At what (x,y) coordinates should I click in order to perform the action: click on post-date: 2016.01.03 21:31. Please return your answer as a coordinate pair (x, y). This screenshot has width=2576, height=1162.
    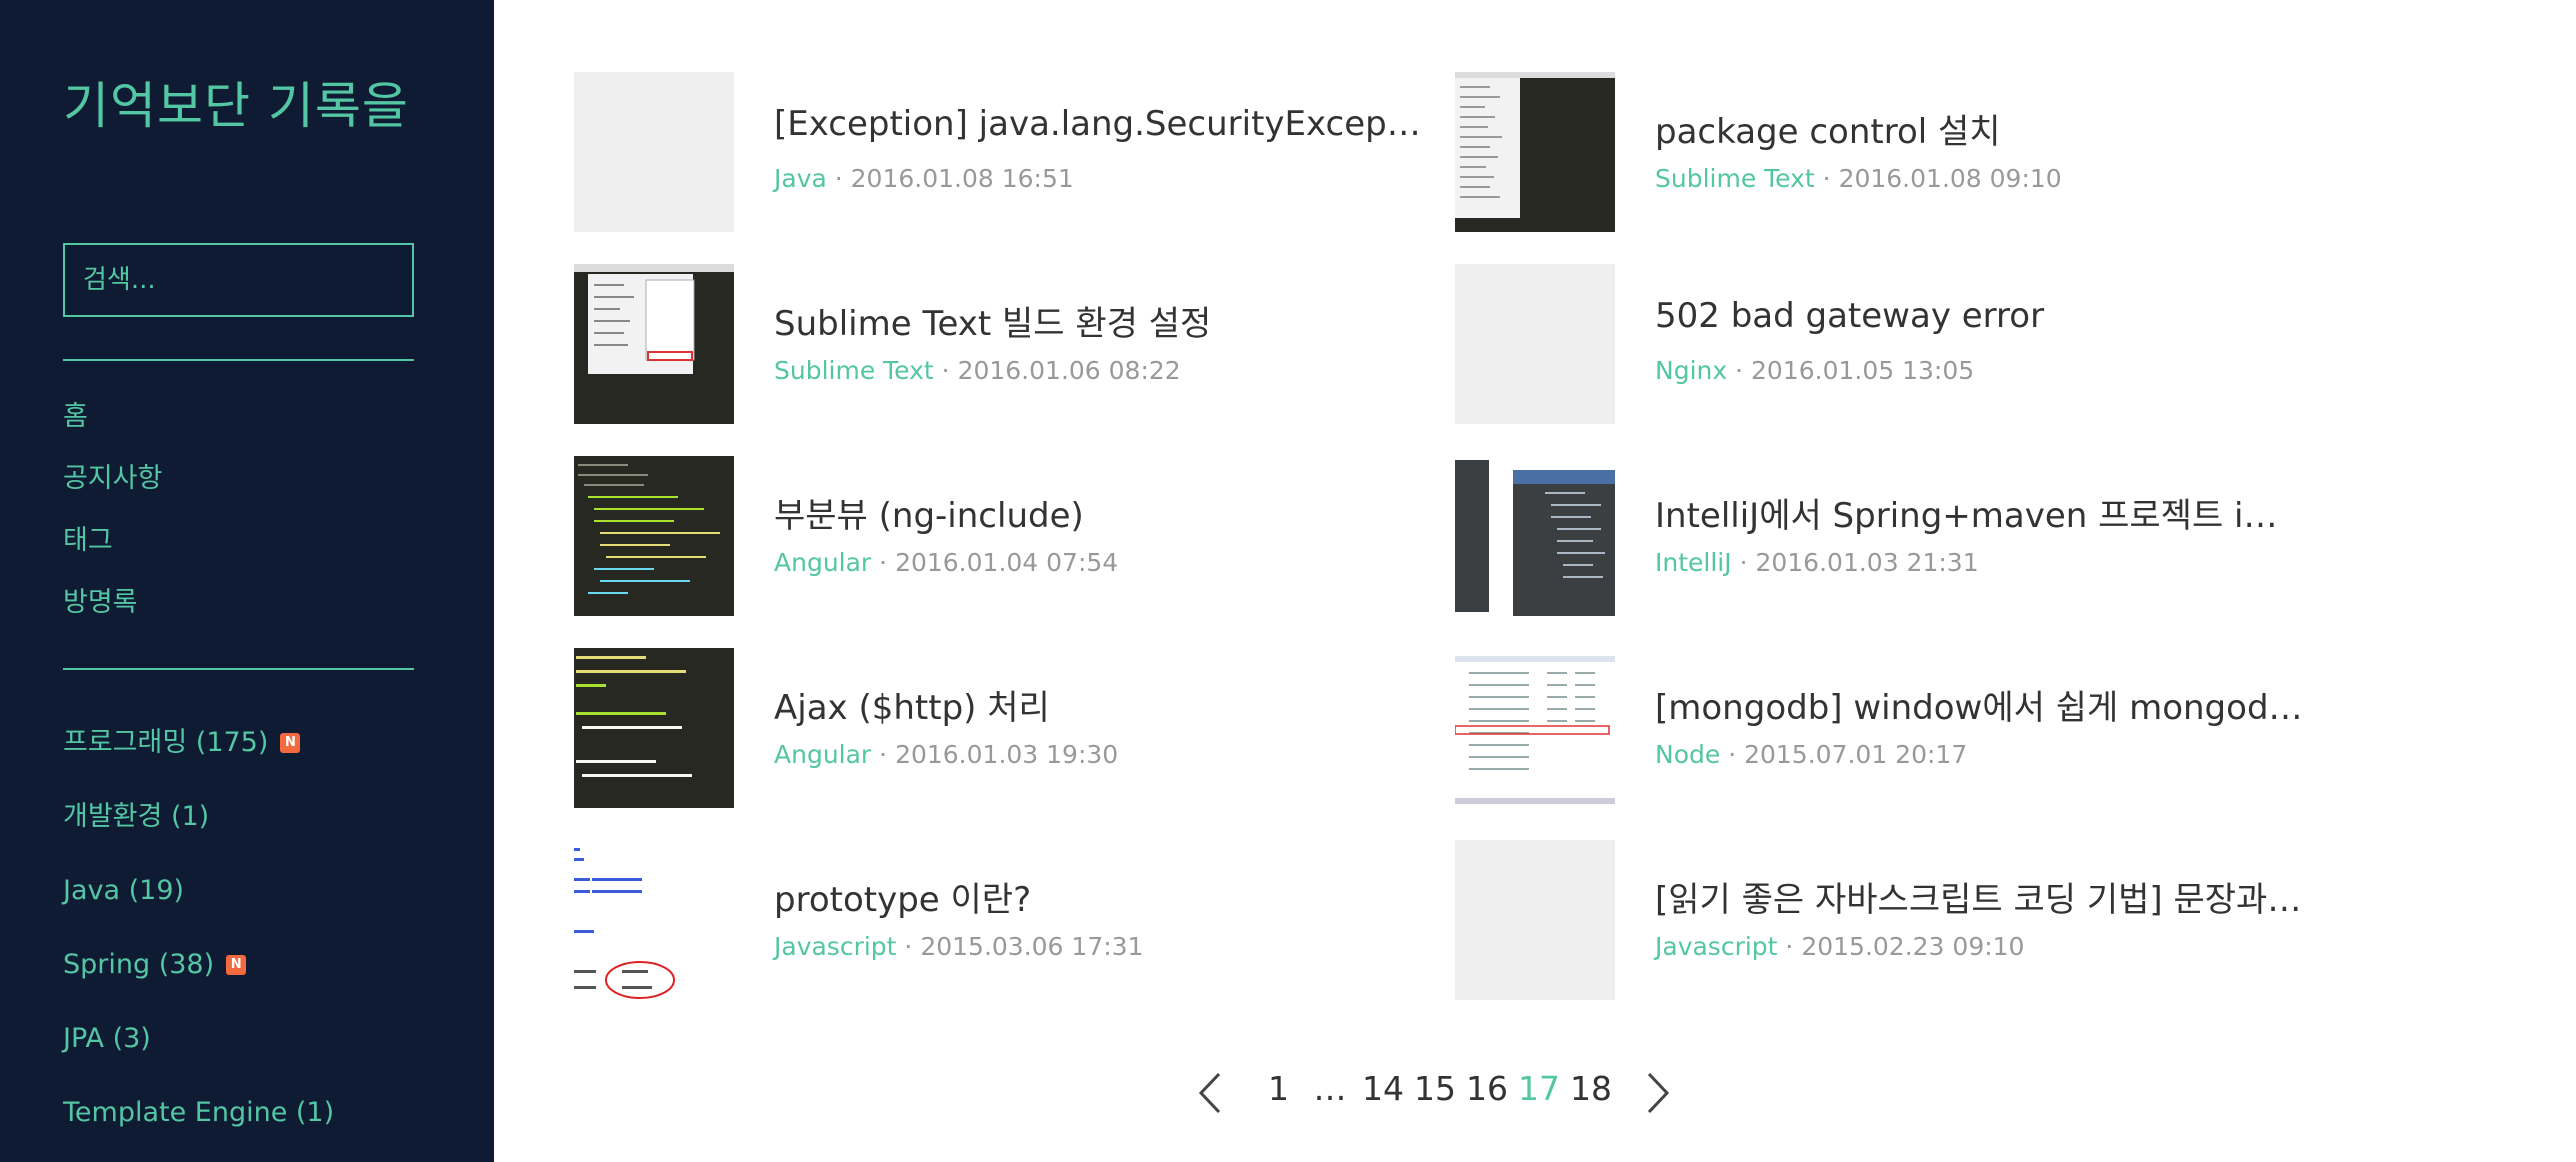
    Looking at the image, I should click on (1867, 562).